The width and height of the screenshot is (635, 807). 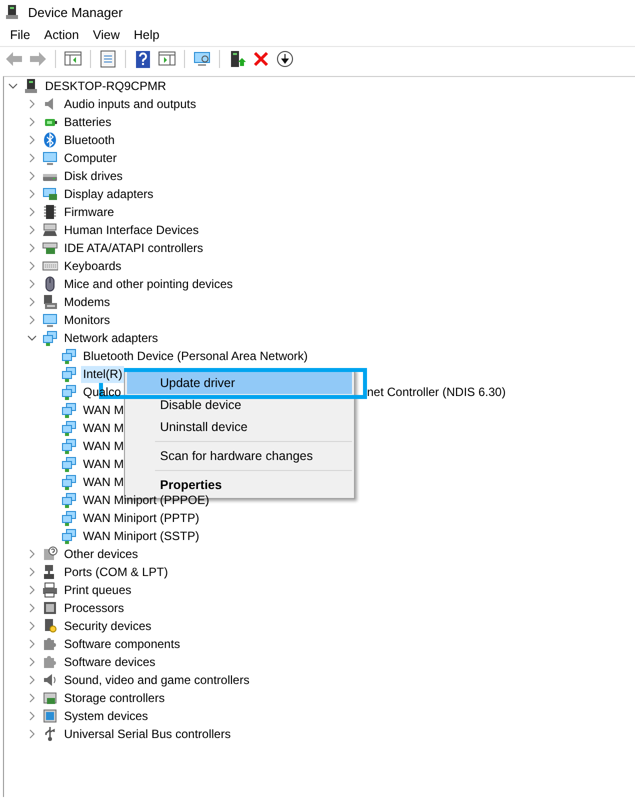 What do you see at coordinates (98, 590) in the screenshot?
I see `tree-item: Print queues` at bounding box center [98, 590].